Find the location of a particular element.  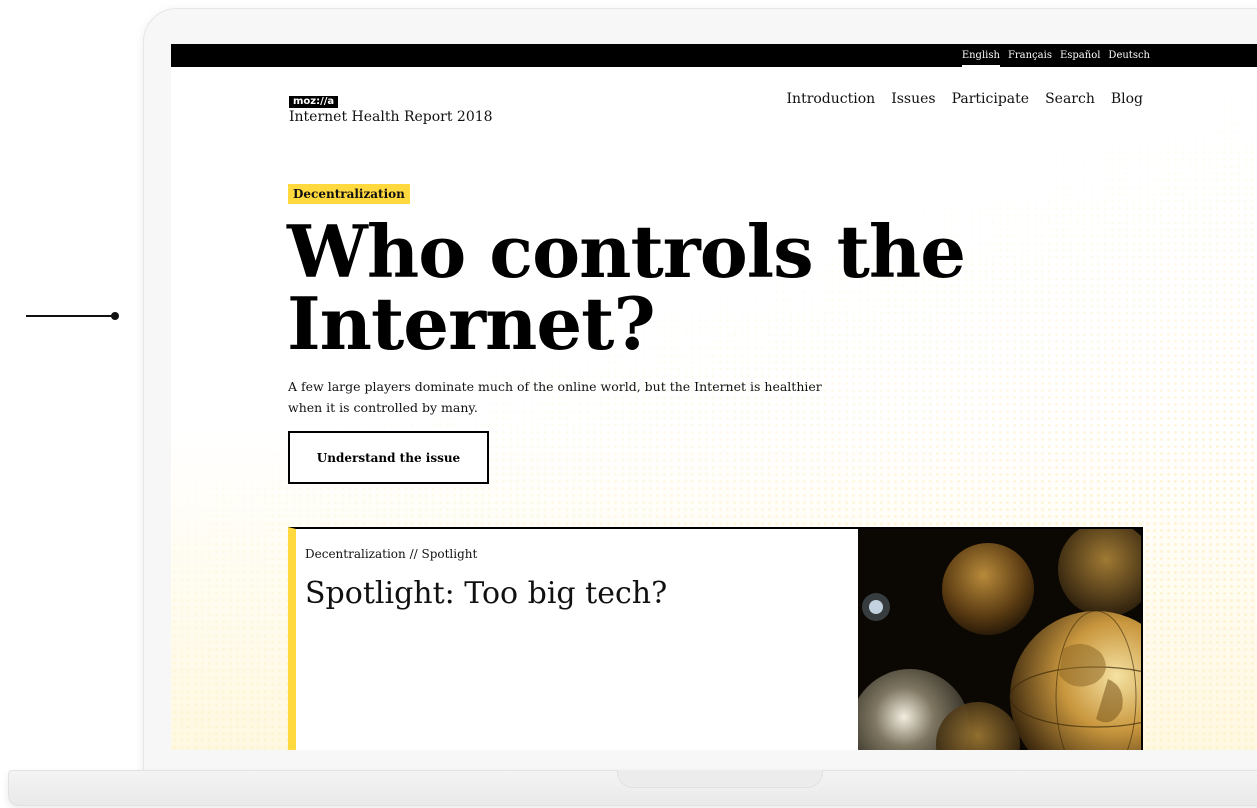

hero-title: Who controls the Internet? is located at coordinates (626, 287).